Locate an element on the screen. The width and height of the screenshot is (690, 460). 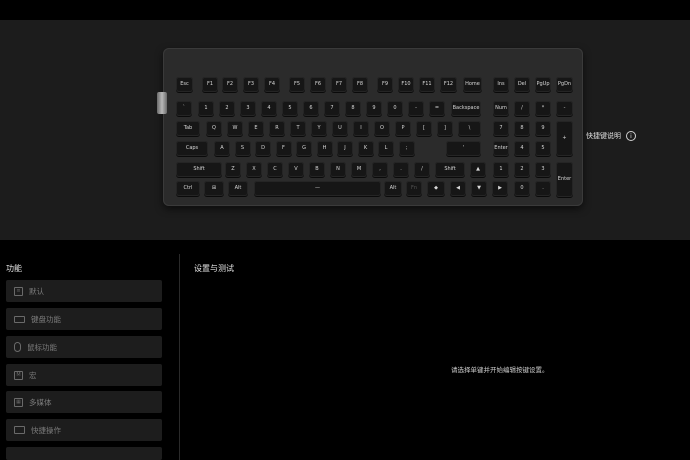
key-left: ◀ is located at coordinates (458, 188).